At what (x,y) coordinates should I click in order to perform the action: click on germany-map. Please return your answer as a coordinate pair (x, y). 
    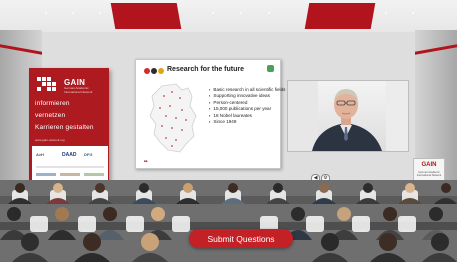
    Looking at the image, I should click on (173, 118).